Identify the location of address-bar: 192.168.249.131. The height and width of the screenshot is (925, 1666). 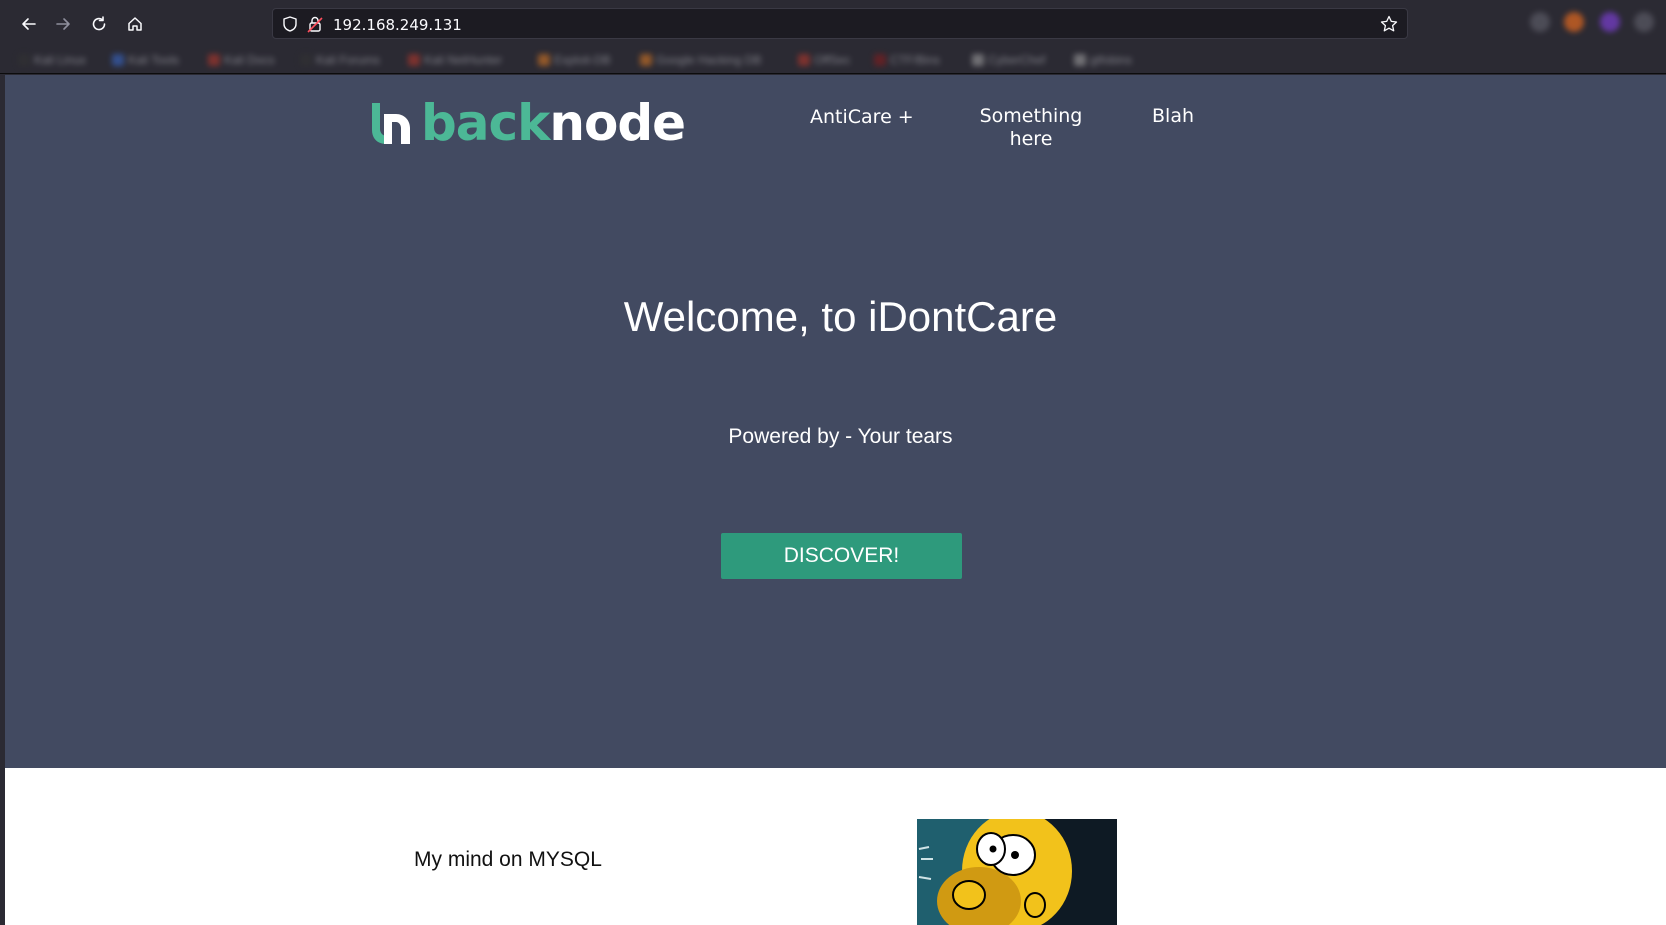
(840, 23).